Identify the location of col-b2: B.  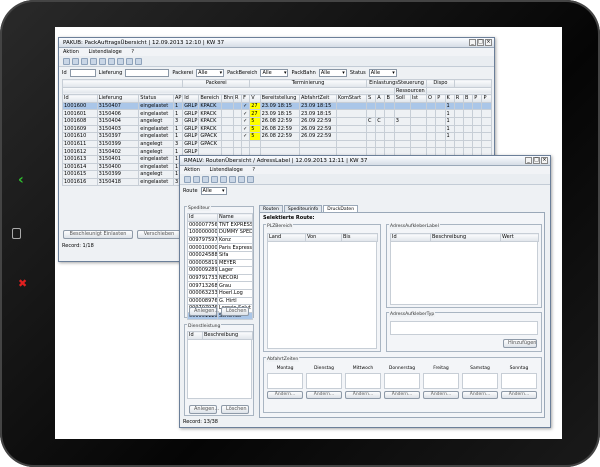
(468, 98).